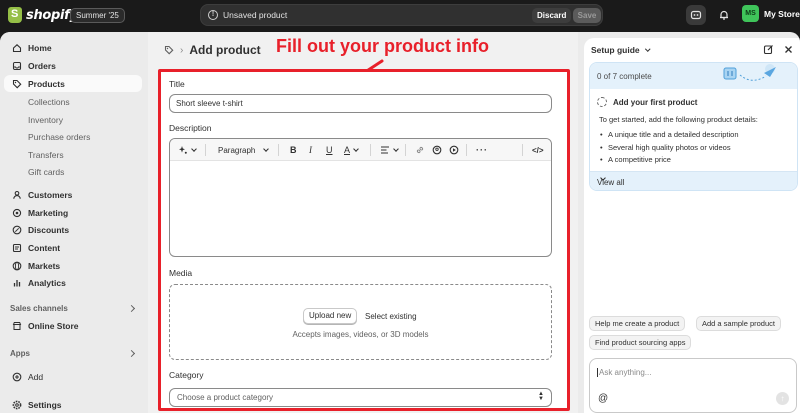 The height and width of the screenshot is (413, 800). Describe the element at coordinates (74, 353) in the screenshot. I see `apps-heading: Apps` at that location.